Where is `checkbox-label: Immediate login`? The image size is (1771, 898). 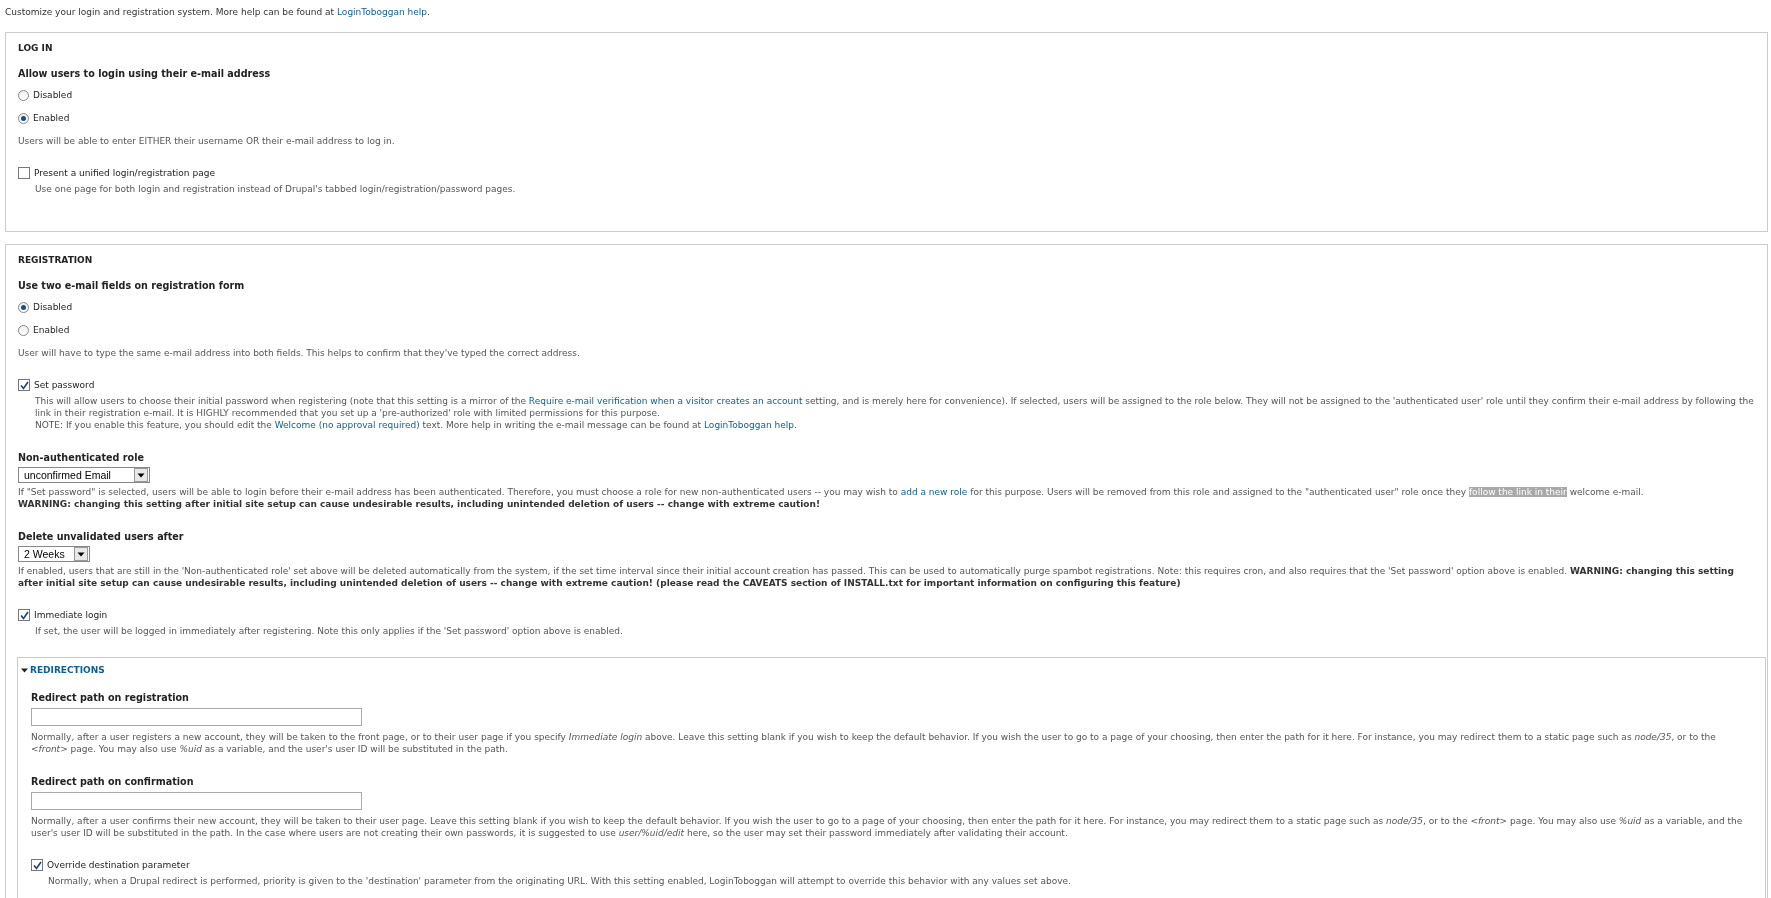
checkbox-label: Immediate login is located at coordinates (71, 615).